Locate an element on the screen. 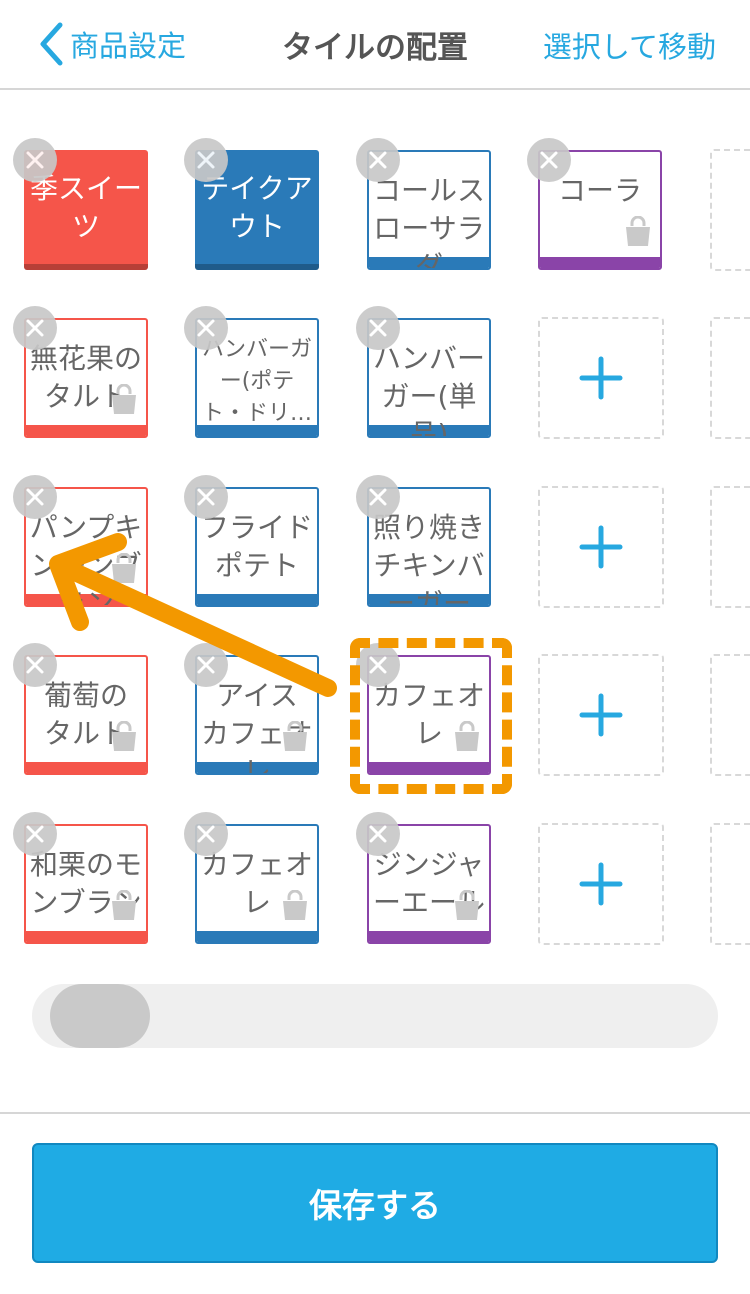  tile-label-line: ー(ポテ is located at coordinates (257, 381).